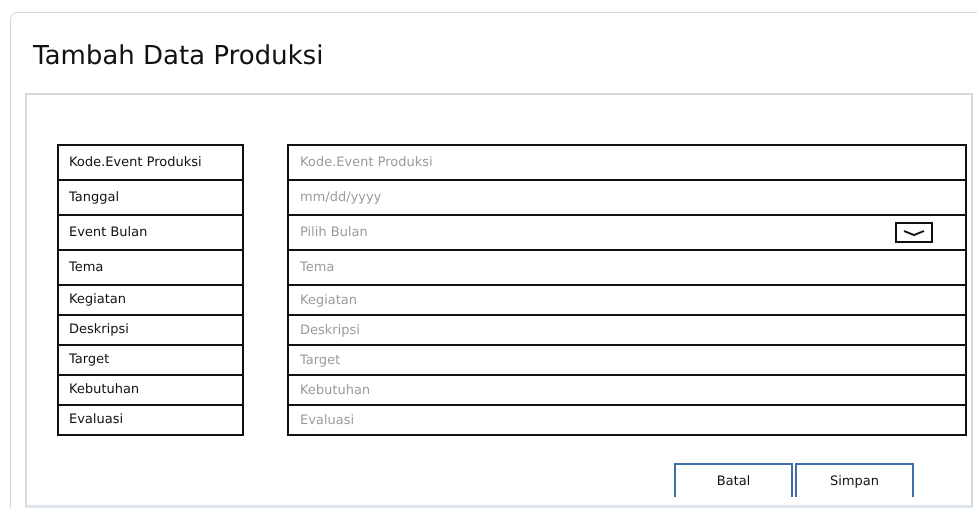  What do you see at coordinates (627, 162) in the screenshot?
I see `input-field: Kode.Event Produksi` at bounding box center [627, 162].